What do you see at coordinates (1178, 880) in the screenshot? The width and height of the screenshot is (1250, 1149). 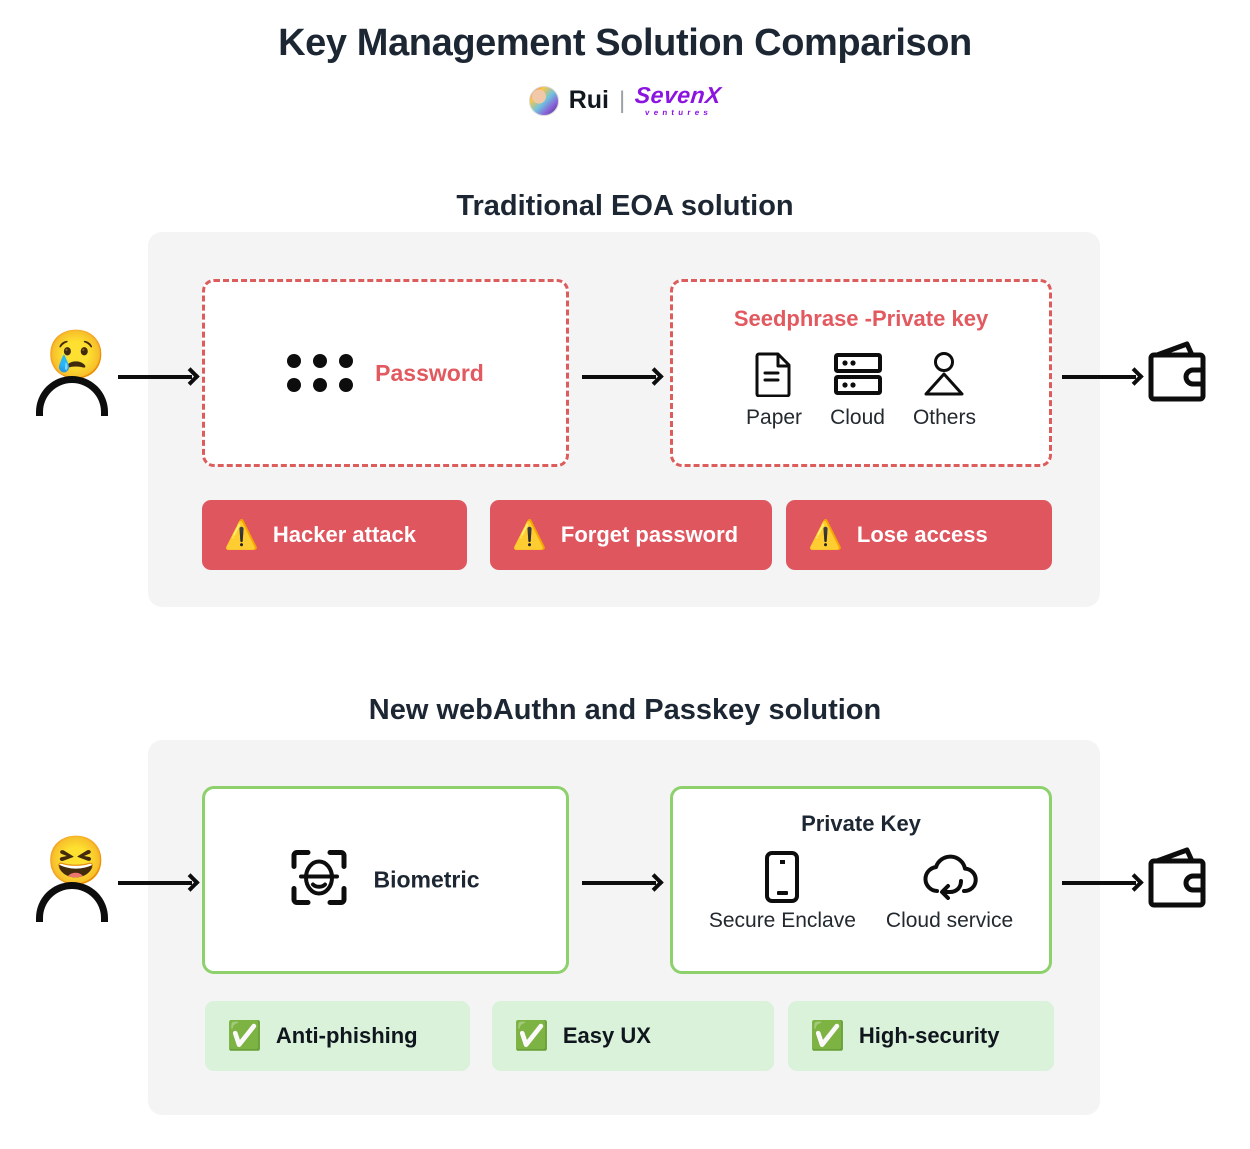 I see `wallet-icon-modern` at bounding box center [1178, 880].